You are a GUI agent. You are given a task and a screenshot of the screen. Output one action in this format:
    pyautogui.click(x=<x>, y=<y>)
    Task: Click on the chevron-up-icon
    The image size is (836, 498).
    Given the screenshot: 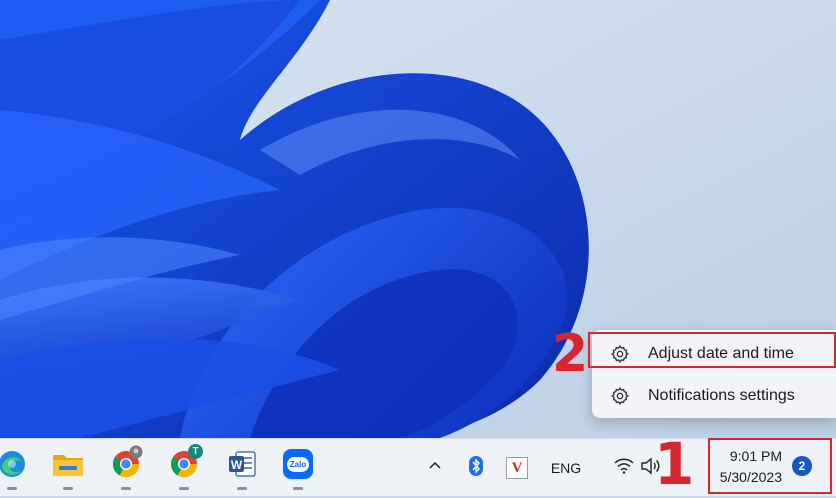 What is the action you would take?
    pyautogui.click(x=435, y=468)
    